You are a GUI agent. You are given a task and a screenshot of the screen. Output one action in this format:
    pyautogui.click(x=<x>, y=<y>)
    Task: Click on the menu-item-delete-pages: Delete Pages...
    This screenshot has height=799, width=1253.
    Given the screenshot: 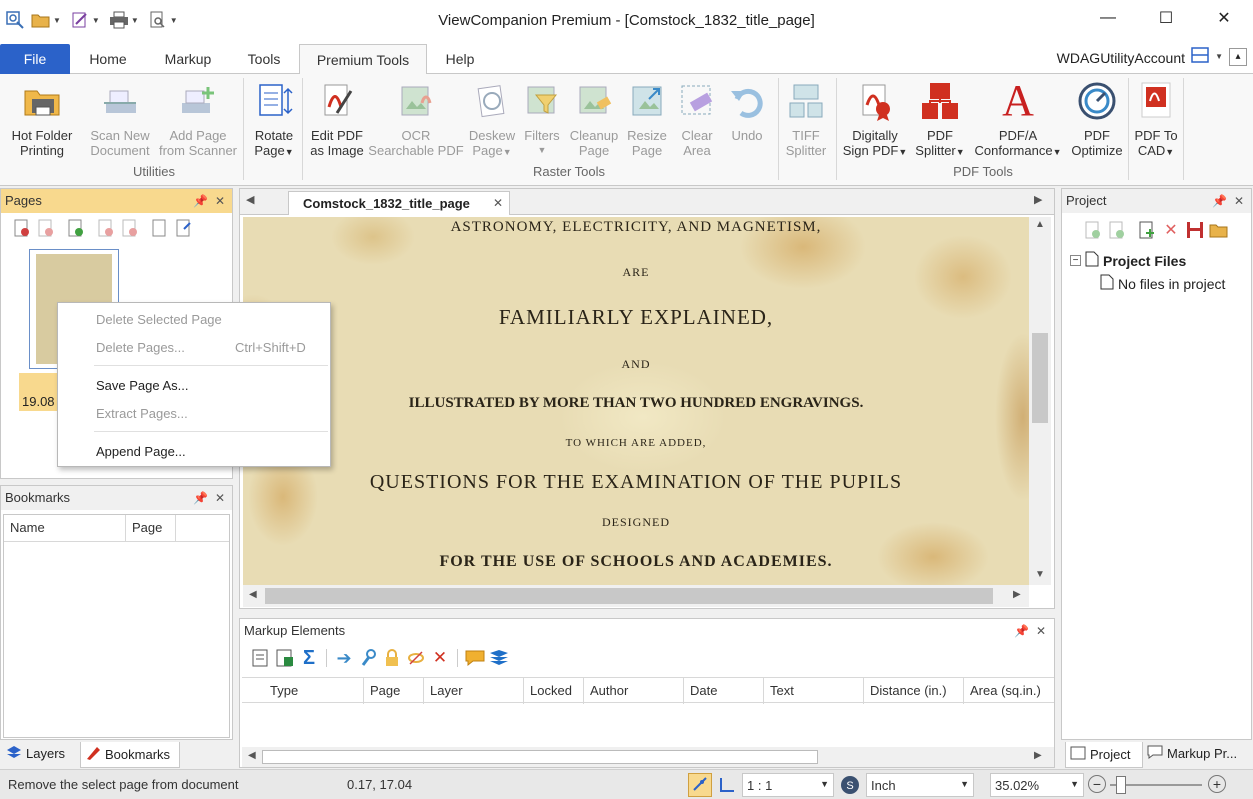 What is the action you would take?
    pyautogui.click(x=140, y=347)
    